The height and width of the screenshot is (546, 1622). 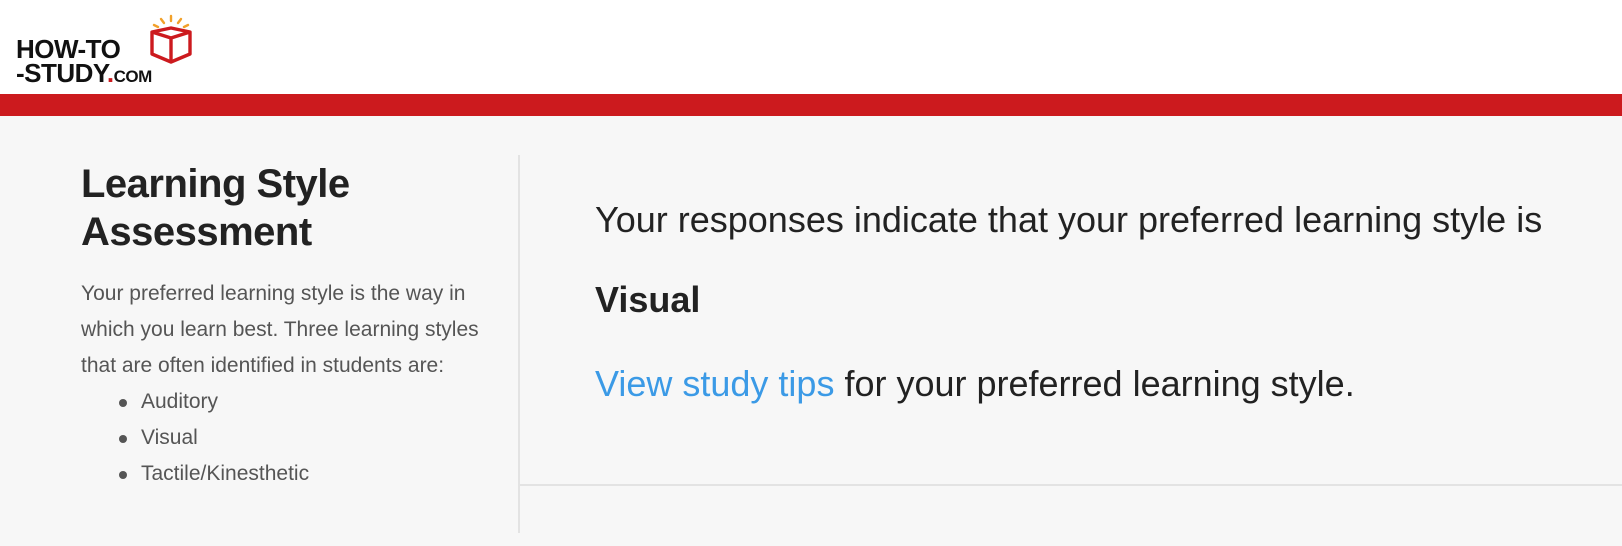 What do you see at coordinates (61, 73) in the screenshot?
I see `logo-text-study: -STUDY` at bounding box center [61, 73].